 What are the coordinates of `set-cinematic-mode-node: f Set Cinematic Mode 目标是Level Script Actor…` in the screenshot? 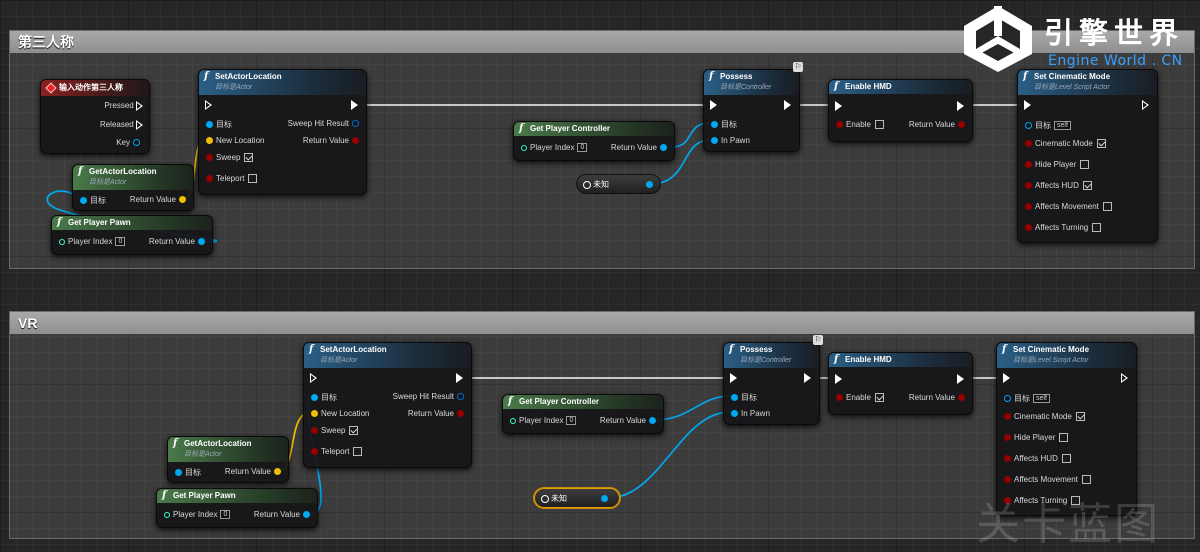 It's located at (1087, 156).